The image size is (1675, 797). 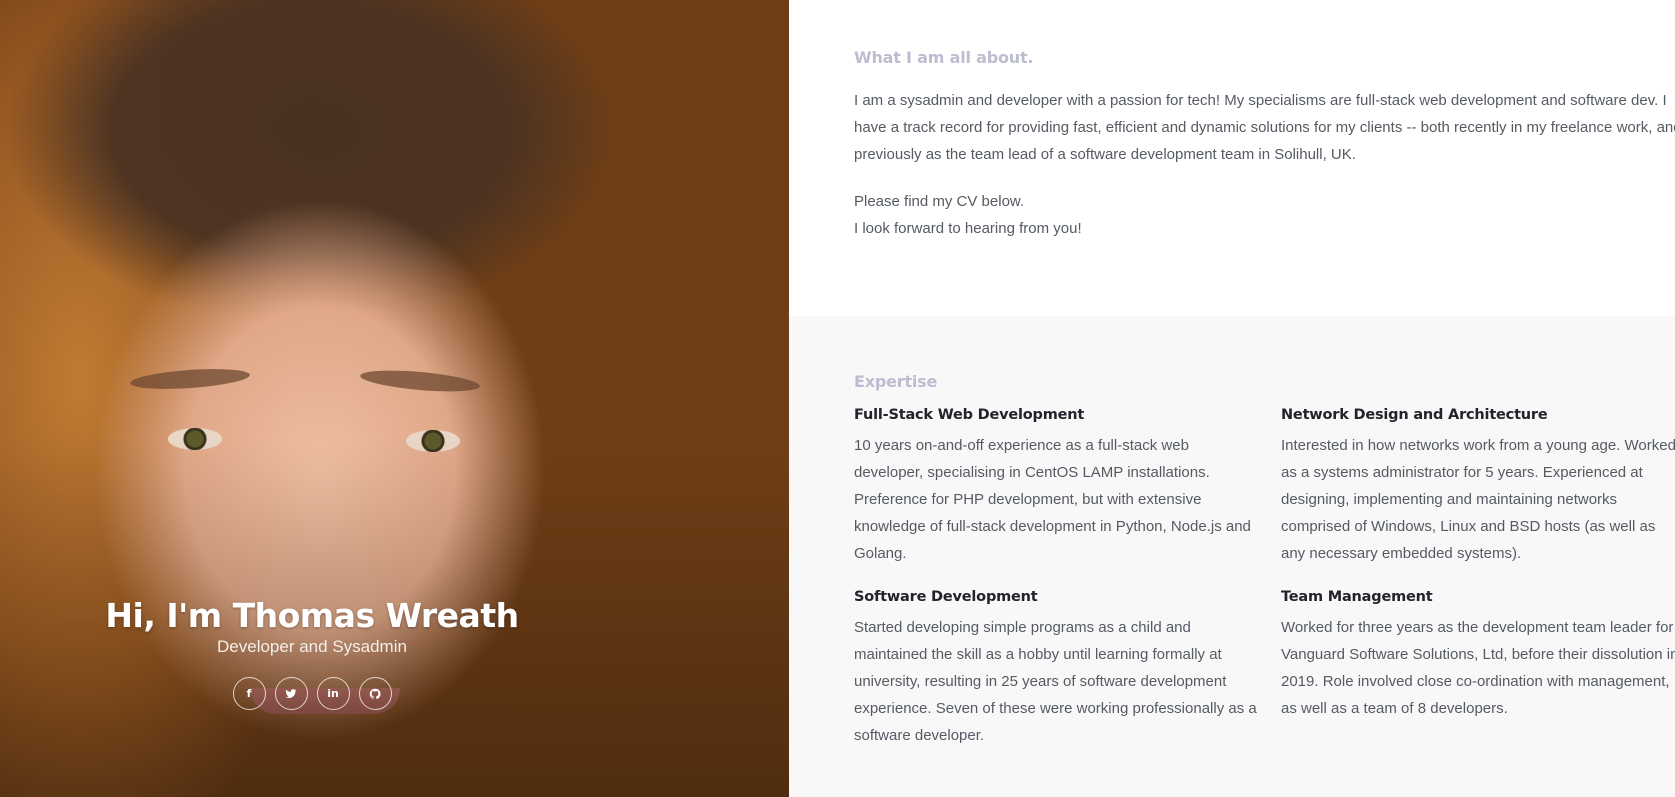 I want to click on linkedin-icon: in, so click(x=333, y=693).